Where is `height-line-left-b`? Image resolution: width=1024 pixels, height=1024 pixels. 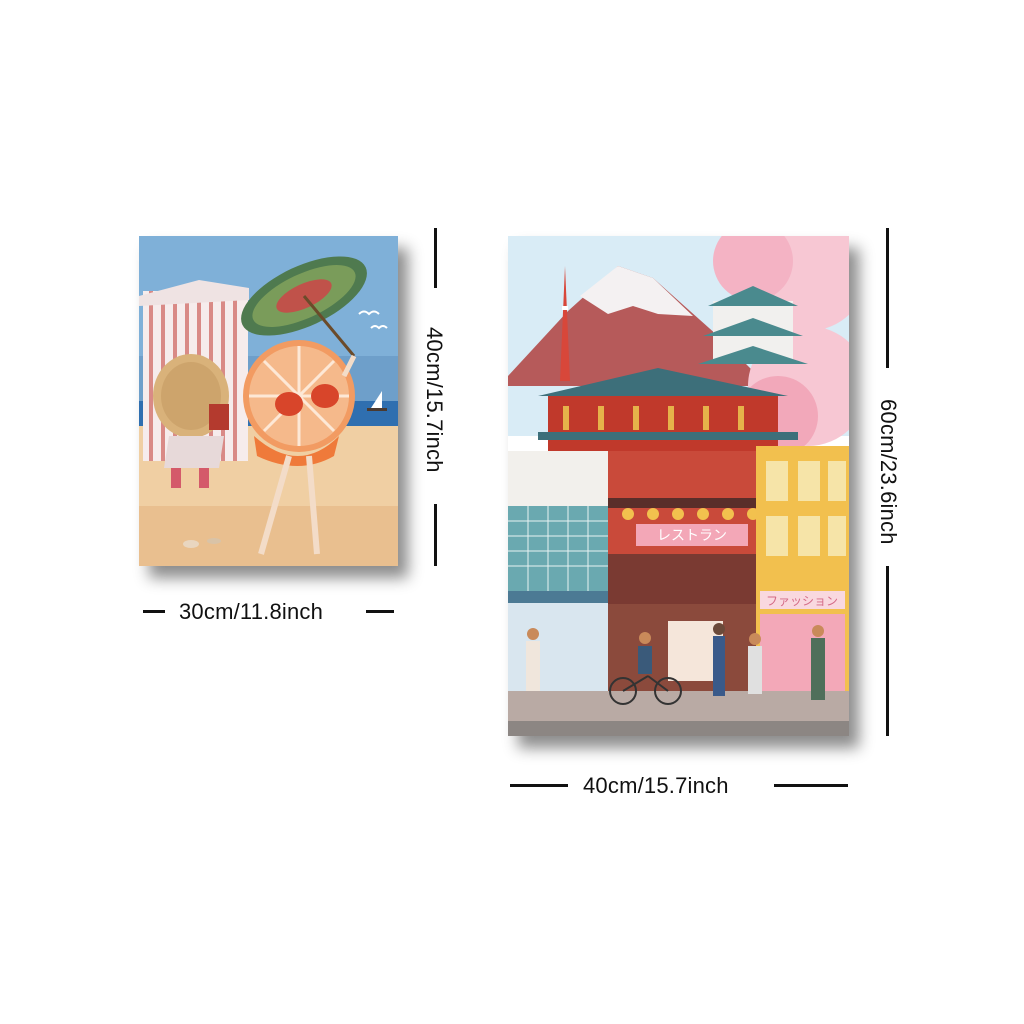
height-line-left-b is located at coordinates (435, 535).